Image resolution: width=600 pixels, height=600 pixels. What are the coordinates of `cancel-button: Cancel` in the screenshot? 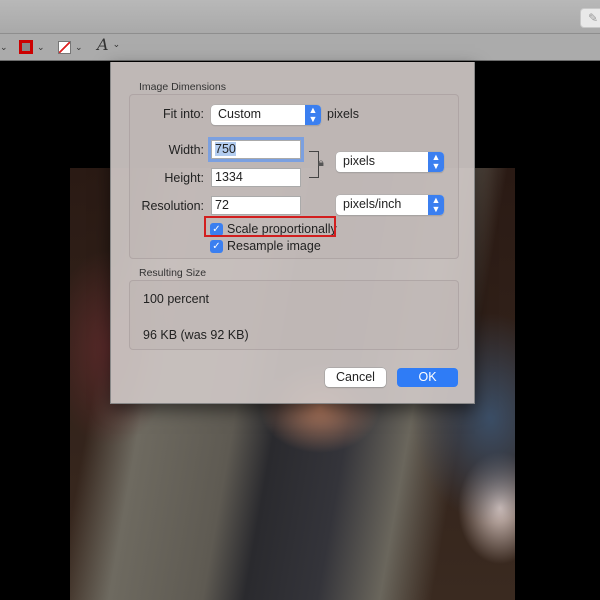 It's located at (355, 377).